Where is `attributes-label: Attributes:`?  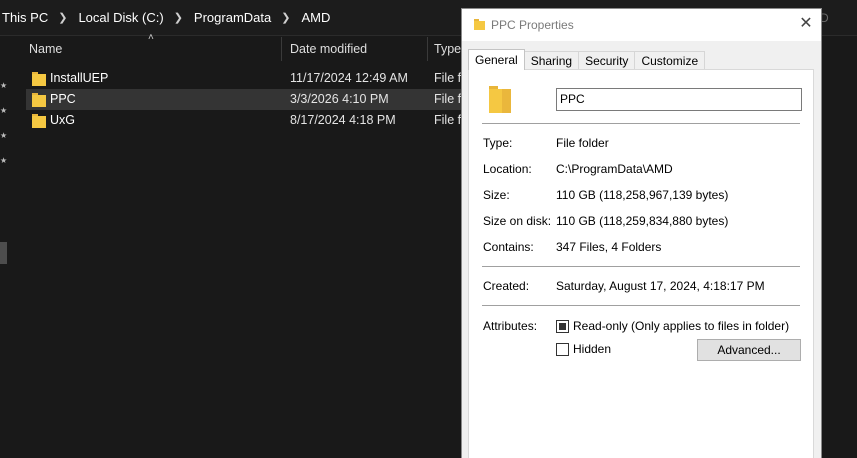 attributes-label: Attributes: is located at coordinates (510, 326).